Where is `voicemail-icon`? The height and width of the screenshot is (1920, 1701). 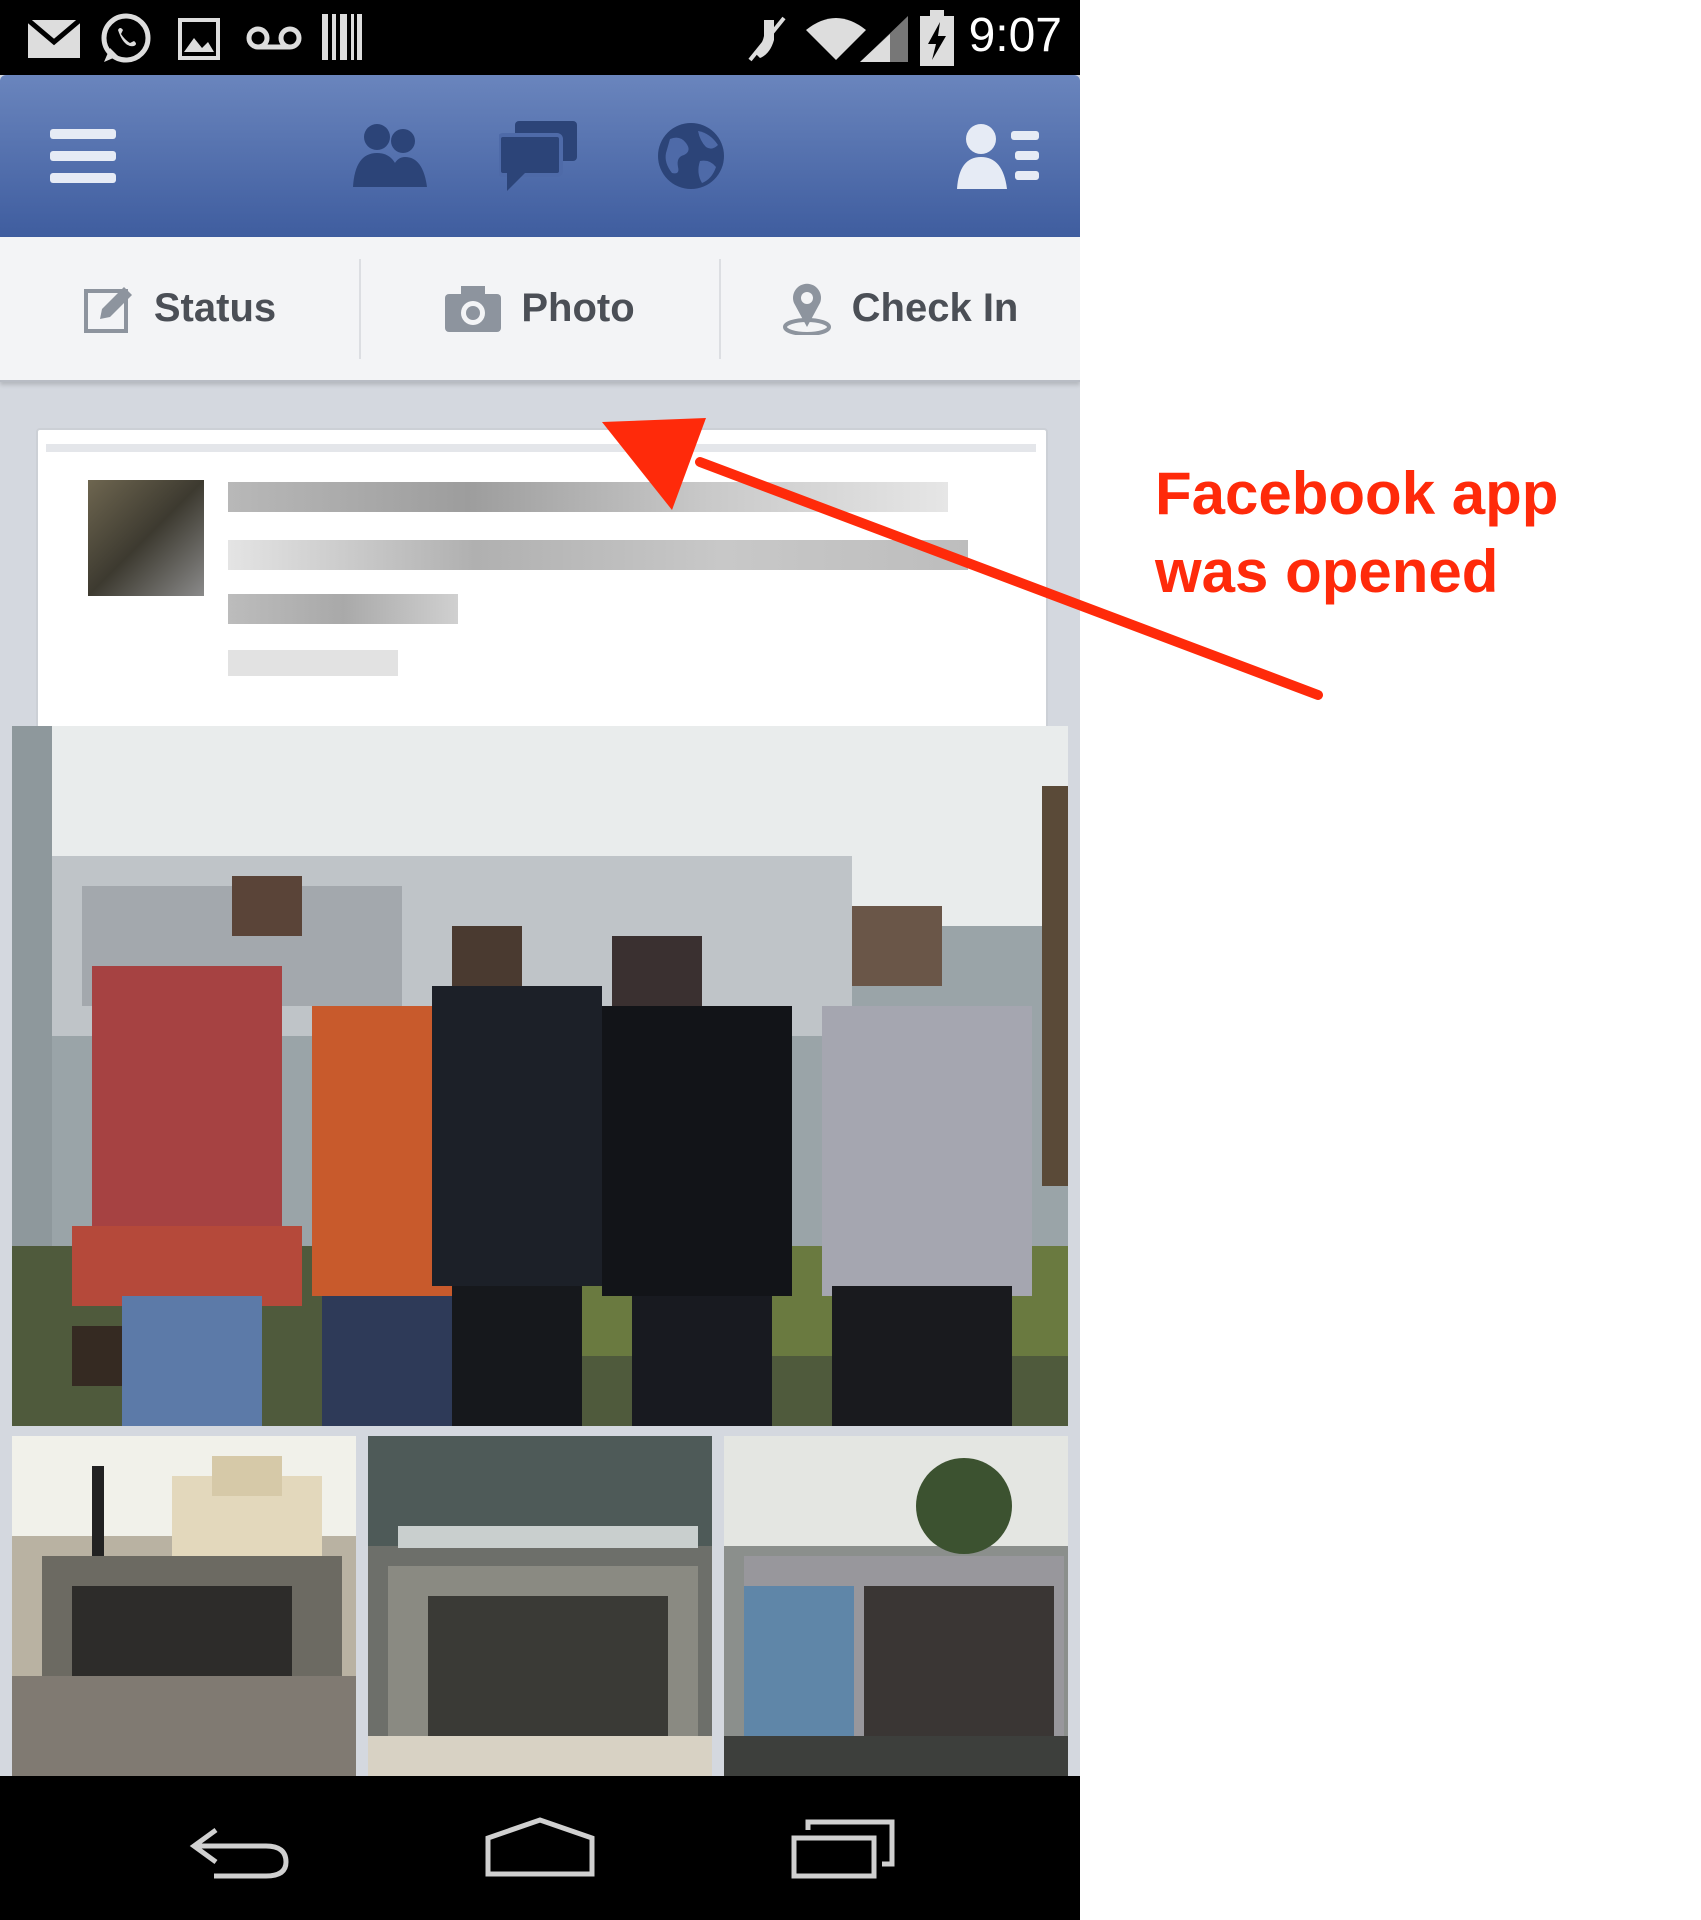 voicemail-icon is located at coordinates (274, 38).